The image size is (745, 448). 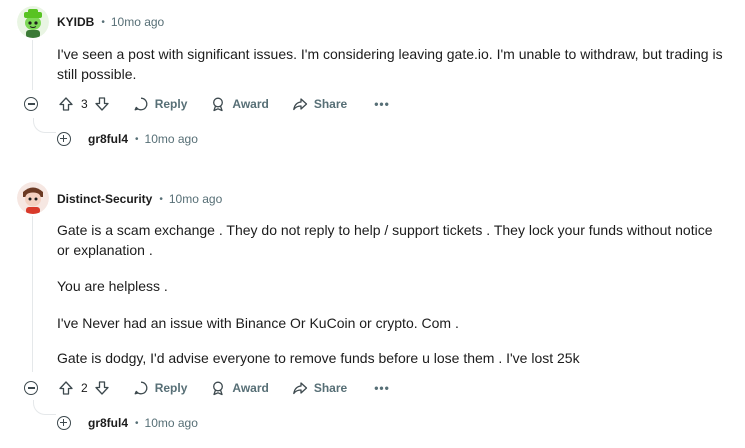 What do you see at coordinates (207, 104) in the screenshot?
I see `comment-actions: 3 Reply Award Share •••` at bounding box center [207, 104].